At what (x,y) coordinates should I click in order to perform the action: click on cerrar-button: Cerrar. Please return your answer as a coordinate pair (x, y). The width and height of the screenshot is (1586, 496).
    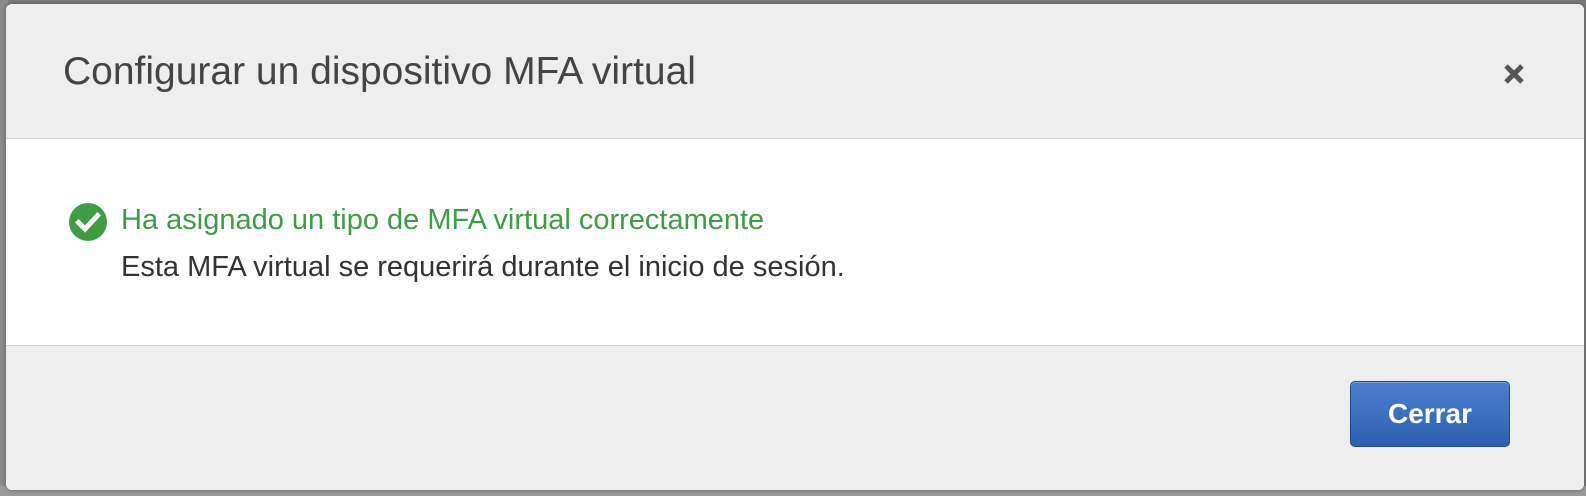
    Looking at the image, I should click on (1430, 414).